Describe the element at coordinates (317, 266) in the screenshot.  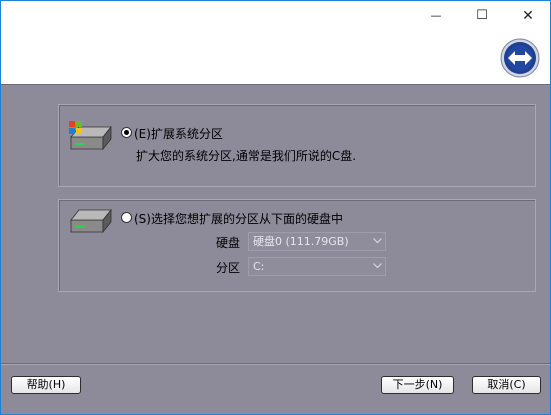
I see `partition-select: C:` at that location.